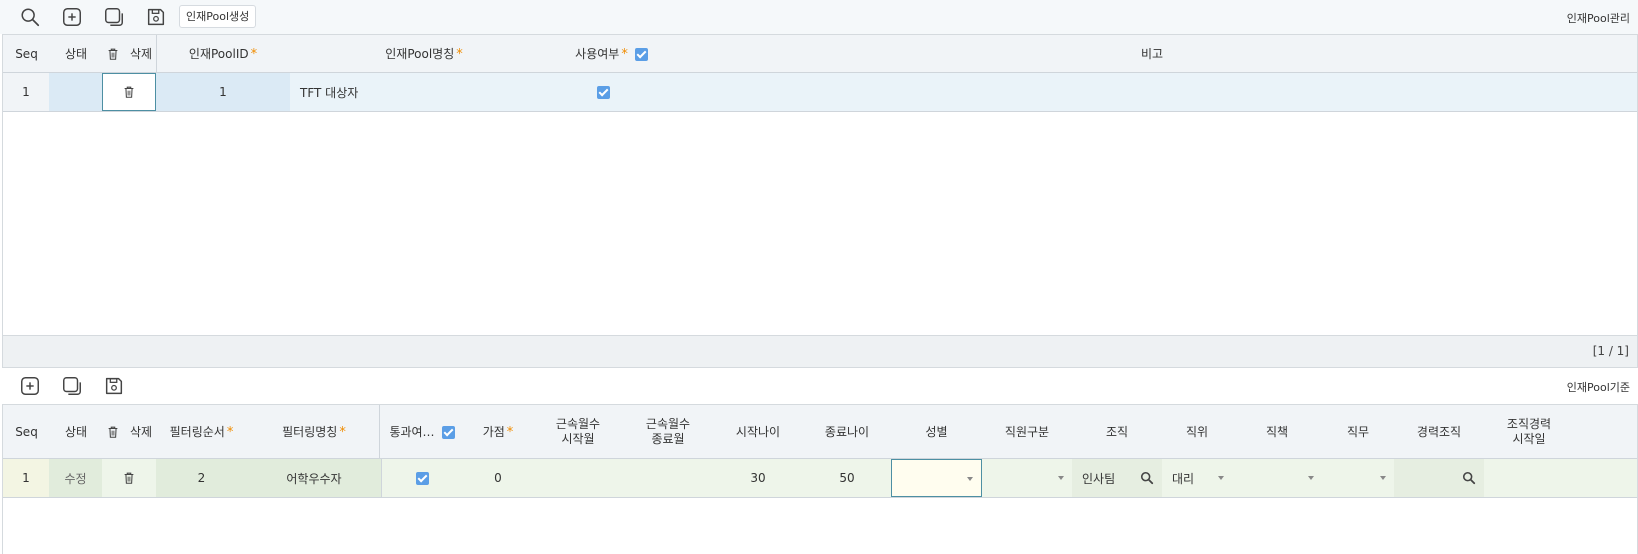 Image resolution: width=1638 pixels, height=554 pixels. Describe the element at coordinates (1439, 478) in the screenshot. I see `career-org-lookup` at that location.